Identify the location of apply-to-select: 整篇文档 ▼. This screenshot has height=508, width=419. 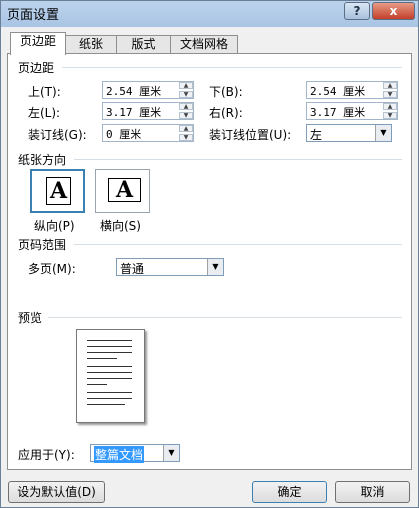
(135, 453).